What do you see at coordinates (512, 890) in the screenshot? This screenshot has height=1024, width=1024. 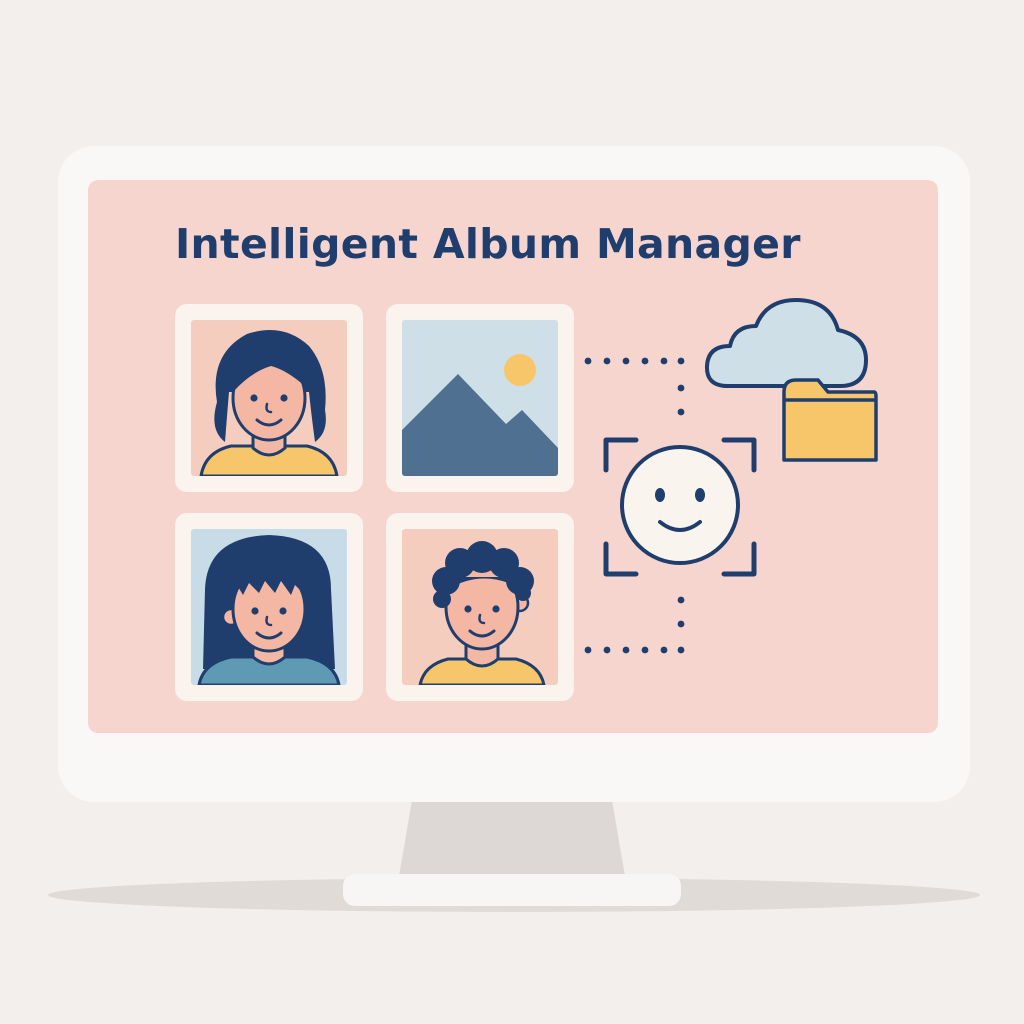 I see `monitor-stand-base` at bounding box center [512, 890].